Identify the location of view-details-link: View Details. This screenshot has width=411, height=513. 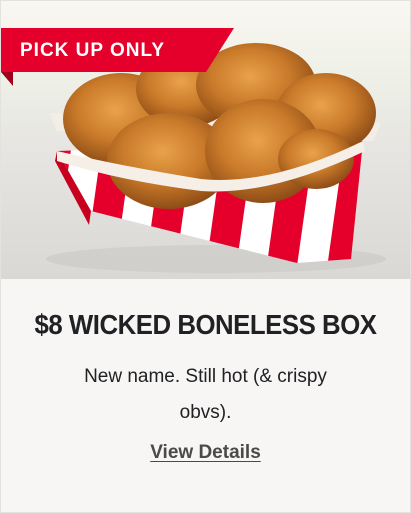
(205, 453).